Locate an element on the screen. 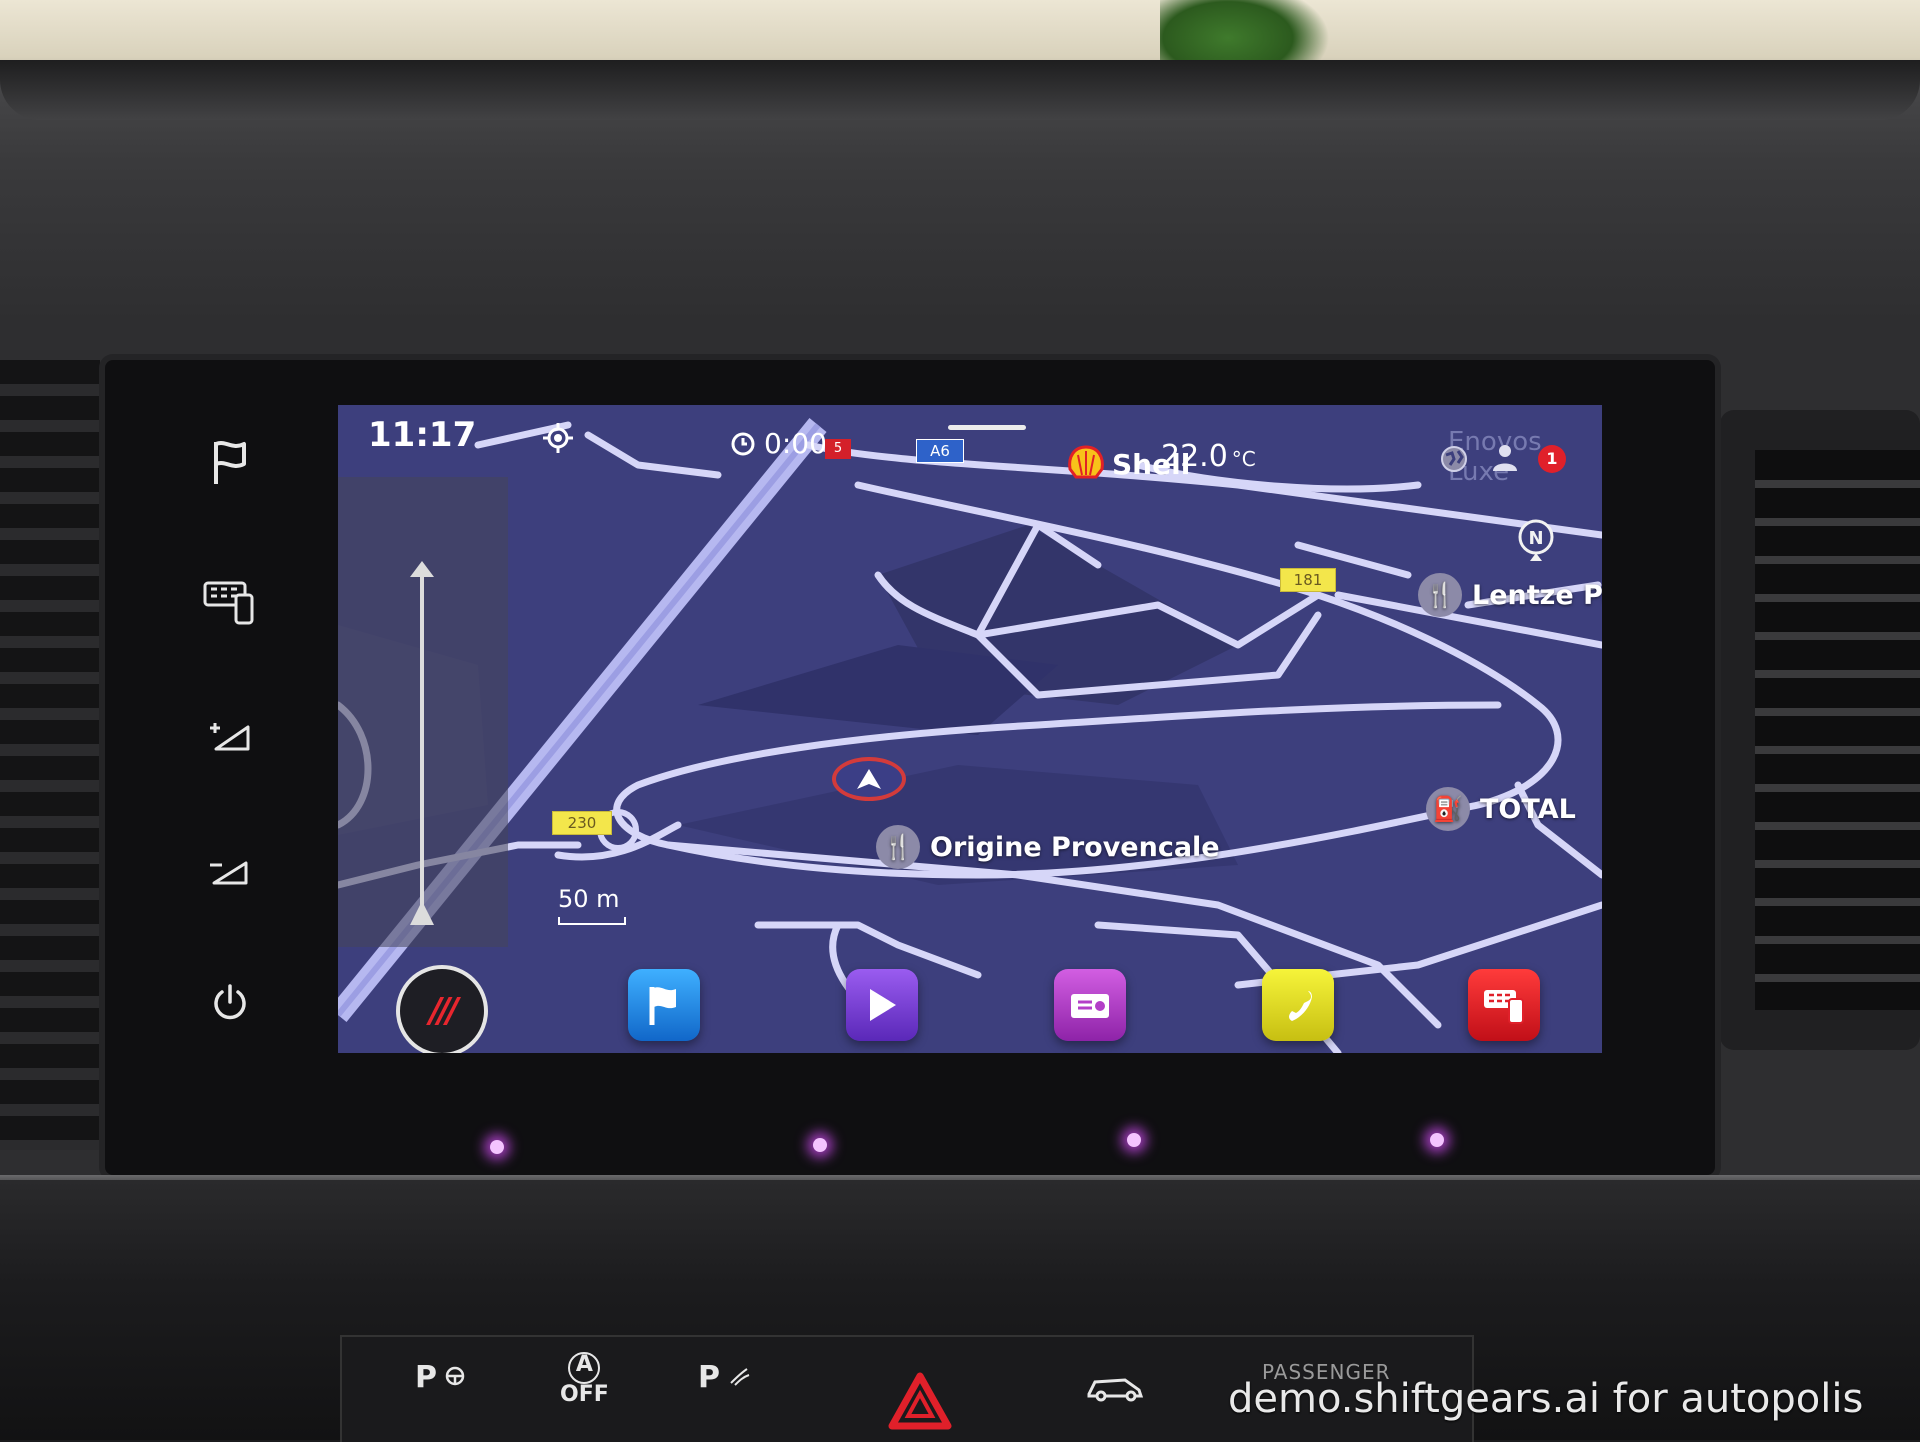 Image resolution: width=1920 pixels, height=1442 pixels. shell-logo-icon is located at coordinates (1086, 462).